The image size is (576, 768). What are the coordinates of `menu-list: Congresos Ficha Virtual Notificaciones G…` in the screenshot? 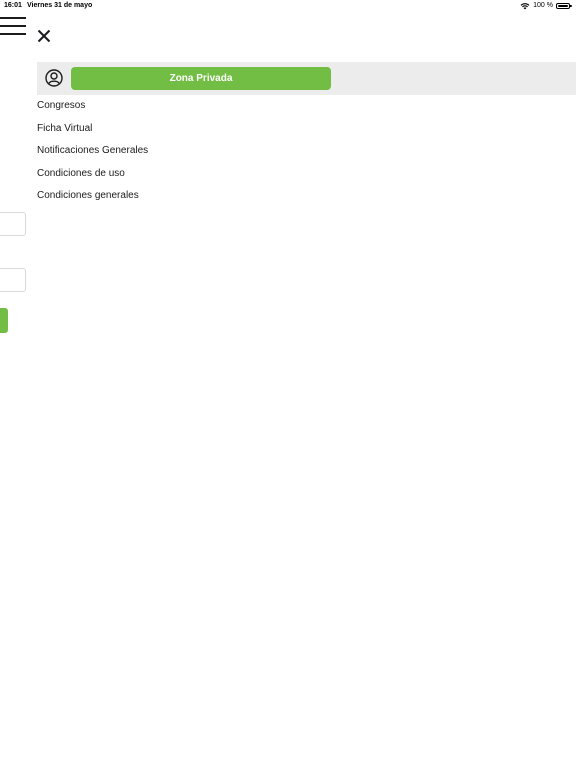 It's located at (92, 155).